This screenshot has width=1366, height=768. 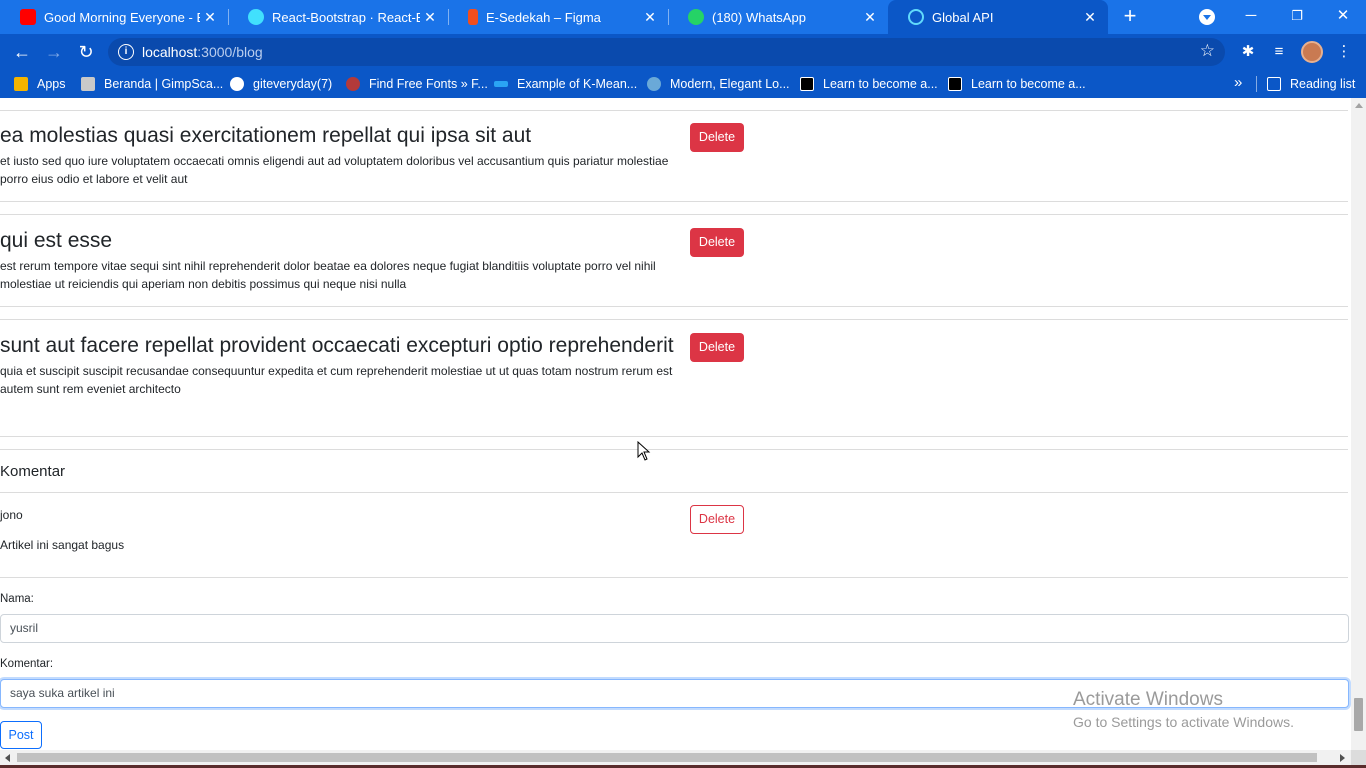 What do you see at coordinates (1344, 52) in the screenshot?
I see `menu-kebab-icon: ⋮` at bounding box center [1344, 52].